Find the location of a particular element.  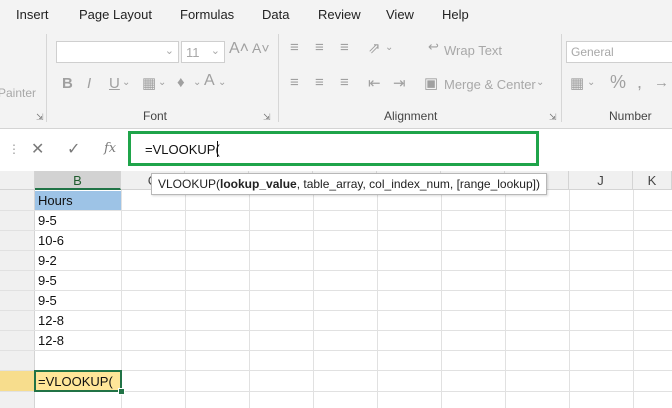

font-group-label: Font is located at coordinates (155, 116).